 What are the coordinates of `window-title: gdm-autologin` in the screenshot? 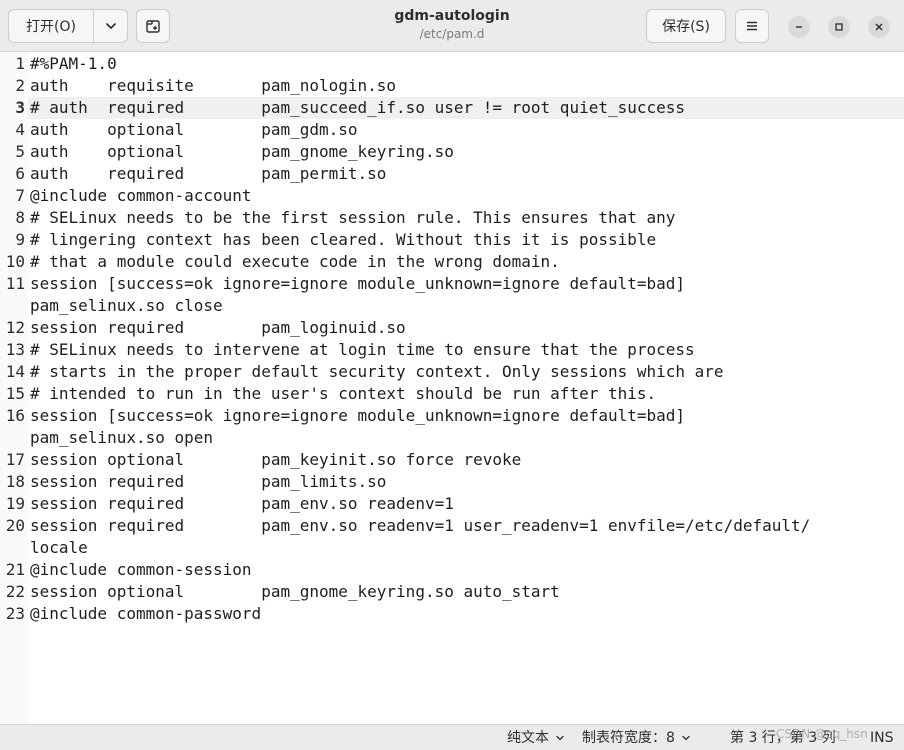 It's located at (452, 16).